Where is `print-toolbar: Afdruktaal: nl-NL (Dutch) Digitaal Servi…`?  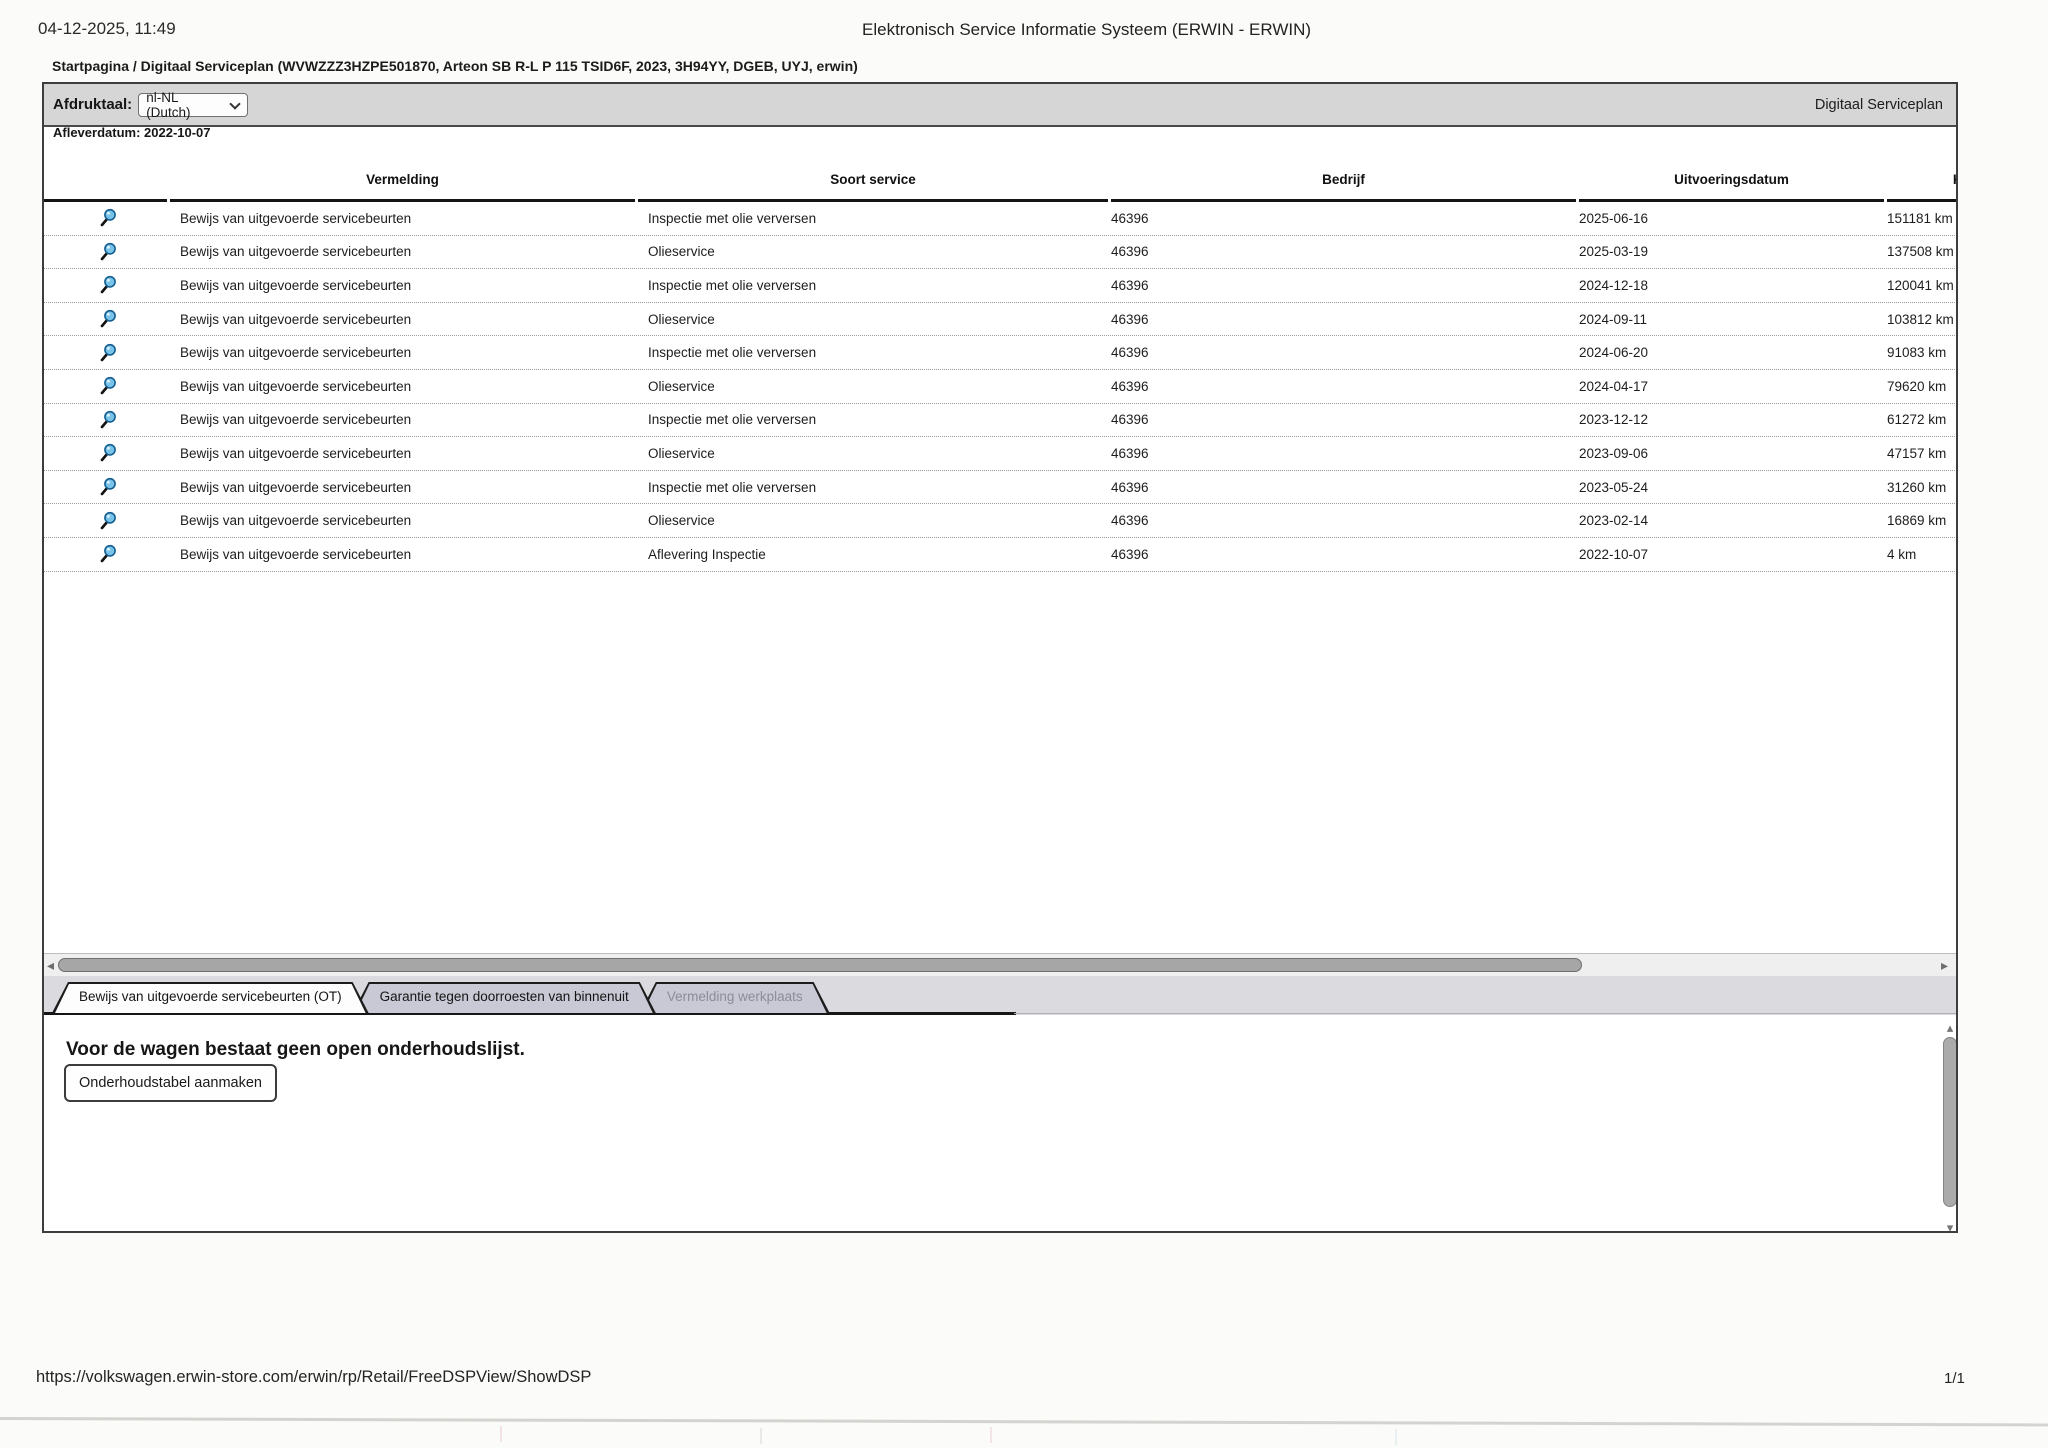
print-toolbar: Afdruktaal: nl-NL (Dutch) Digitaal Servi… is located at coordinates (1000, 105).